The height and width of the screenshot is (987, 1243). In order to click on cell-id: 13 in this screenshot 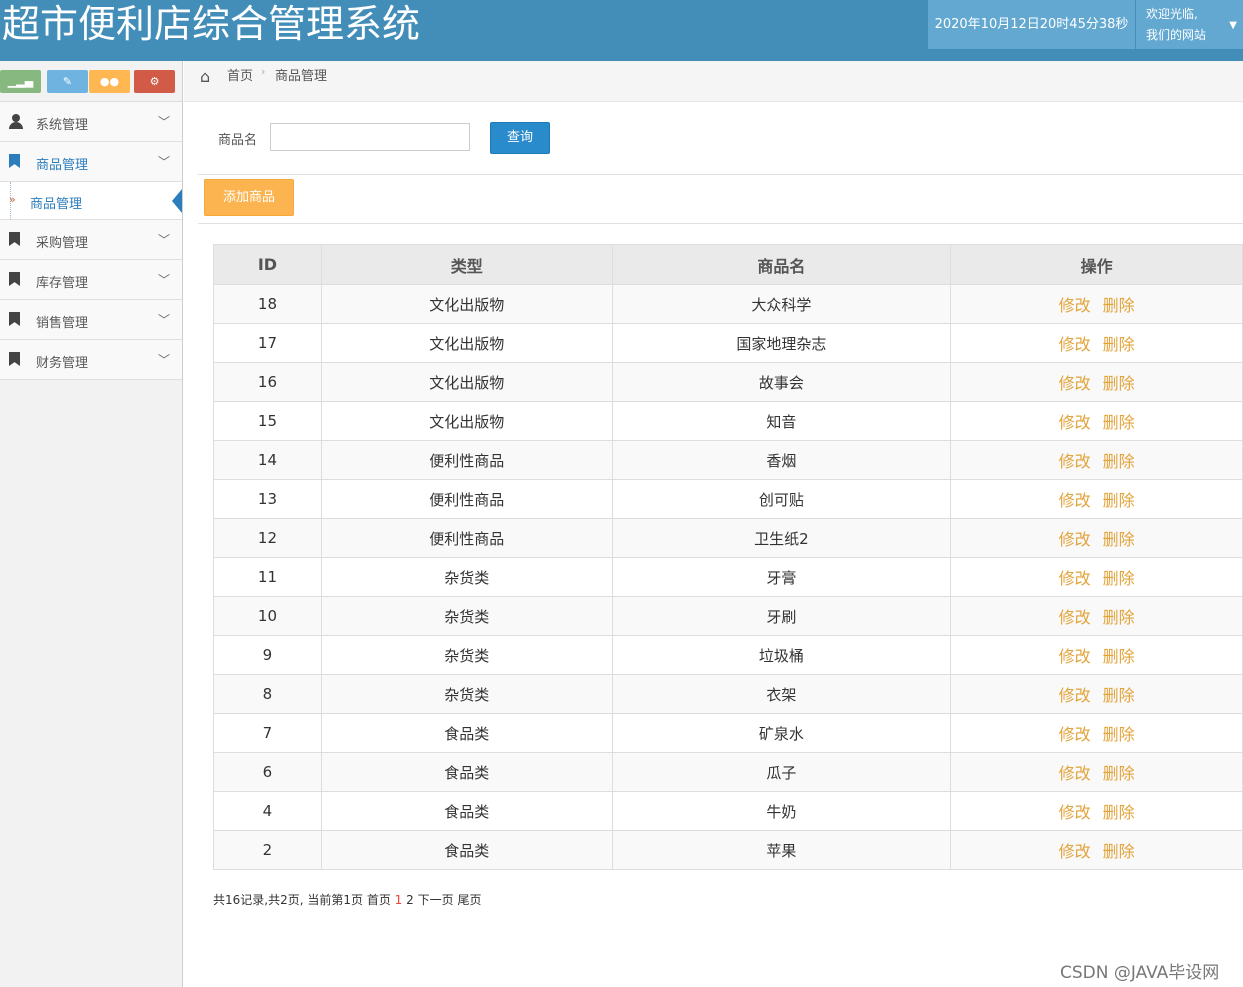, I will do `click(267, 499)`.